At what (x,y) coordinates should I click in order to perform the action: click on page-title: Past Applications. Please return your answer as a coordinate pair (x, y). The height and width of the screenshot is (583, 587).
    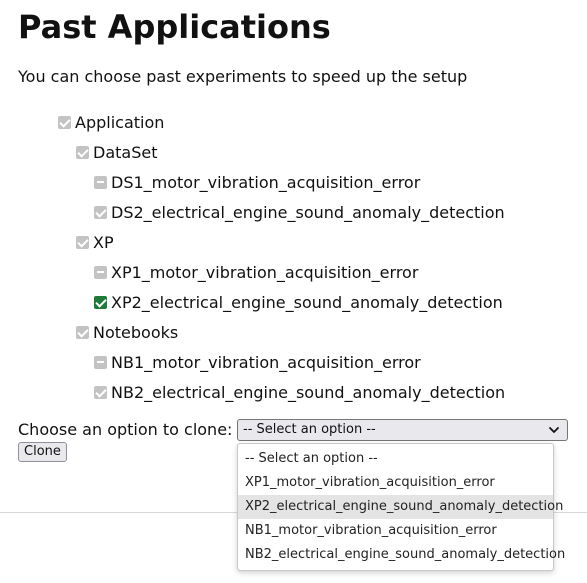
    Looking at the image, I should click on (174, 27).